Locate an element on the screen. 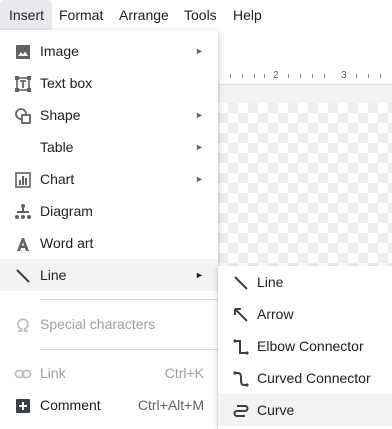  menu-arrange: Arrange is located at coordinates (144, 15).